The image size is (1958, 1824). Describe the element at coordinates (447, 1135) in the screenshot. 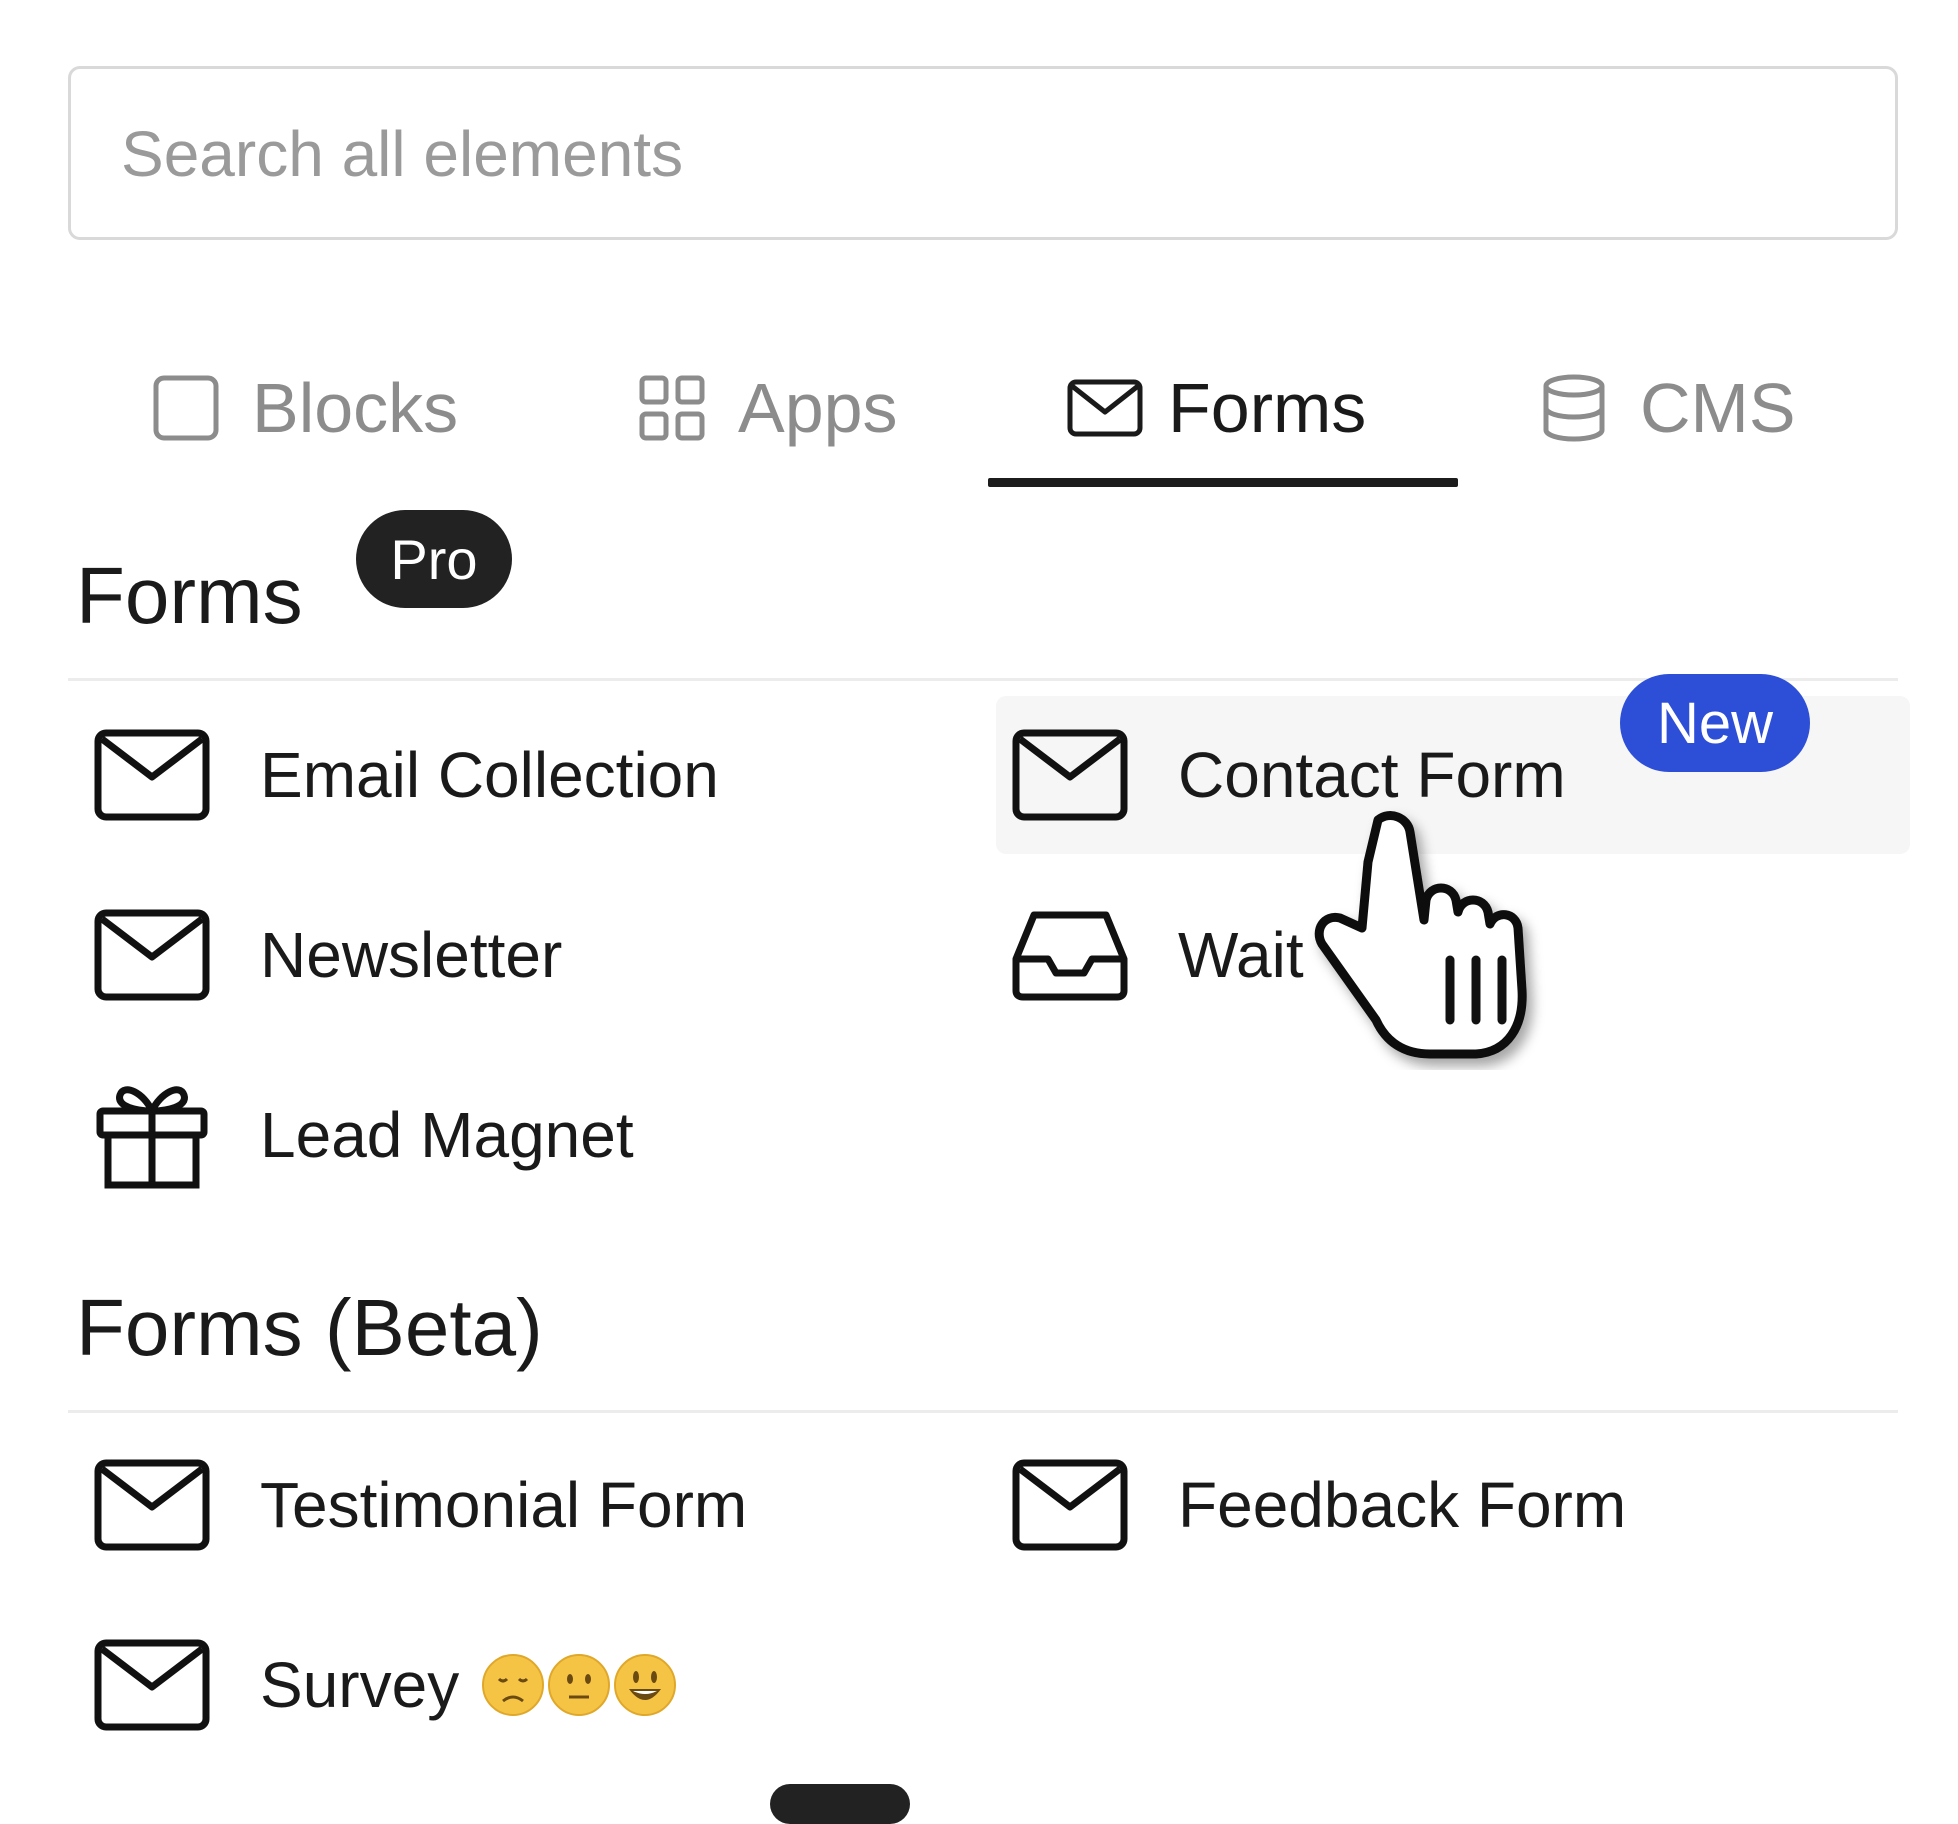

I see `item-label: Lead Magnet` at that location.